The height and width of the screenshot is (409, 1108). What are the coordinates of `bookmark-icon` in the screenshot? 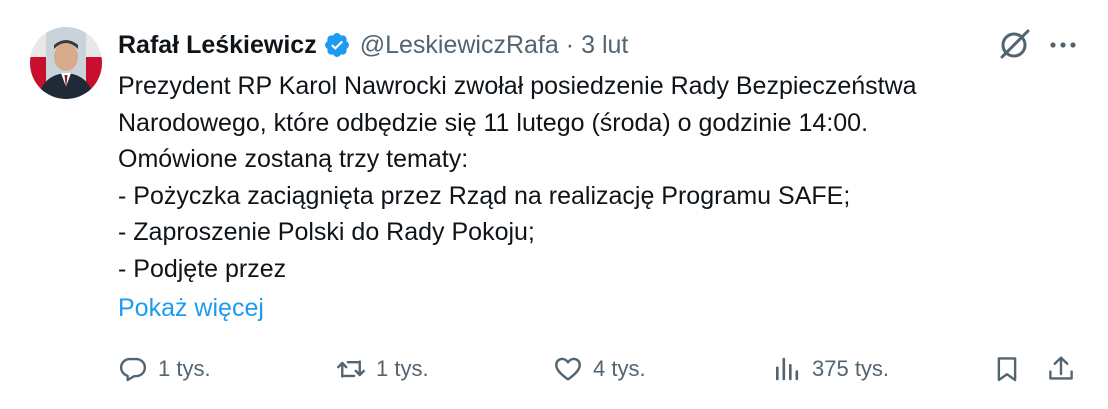 It's located at (1007, 369).